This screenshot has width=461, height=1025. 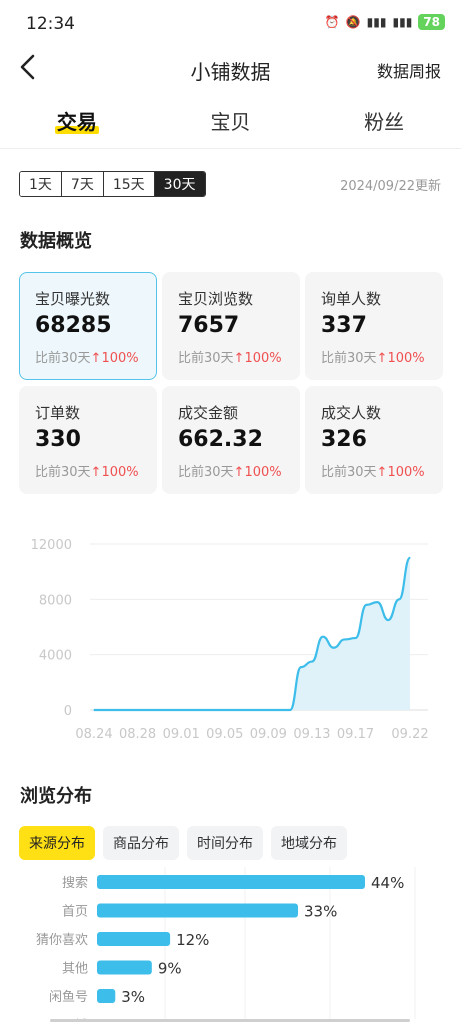 I want to click on metric-card-views: 宝贝浏览数 7657 比前30天↑100%, so click(x=231, y=326).